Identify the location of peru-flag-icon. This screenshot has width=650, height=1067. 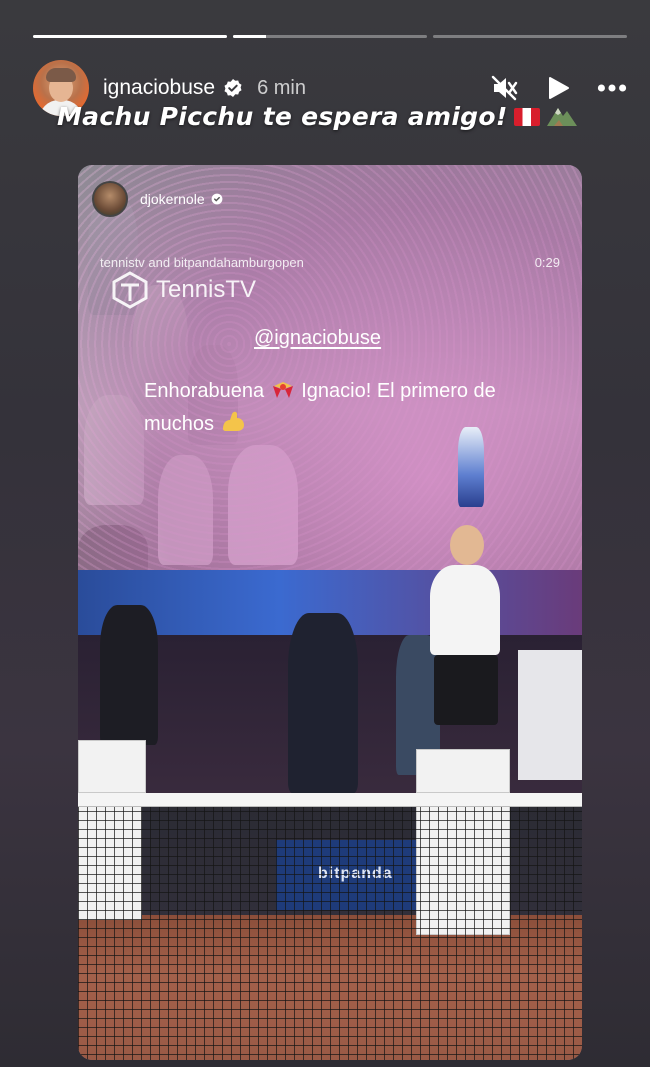
(526, 117).